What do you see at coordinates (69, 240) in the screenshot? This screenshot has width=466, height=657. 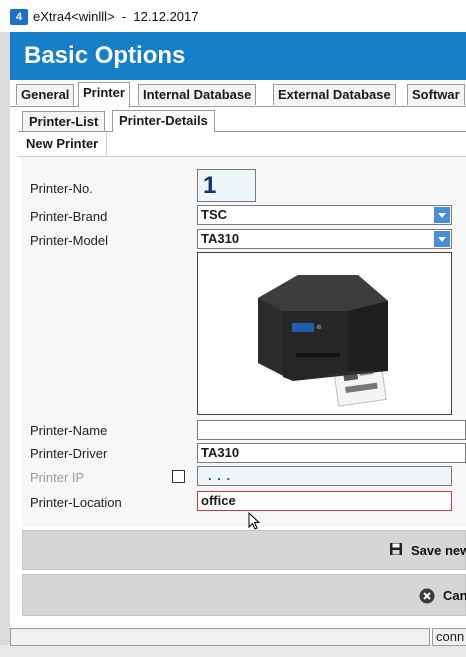 I see `printer-model-label: Printer-Model` at bounding box center [69, 240].